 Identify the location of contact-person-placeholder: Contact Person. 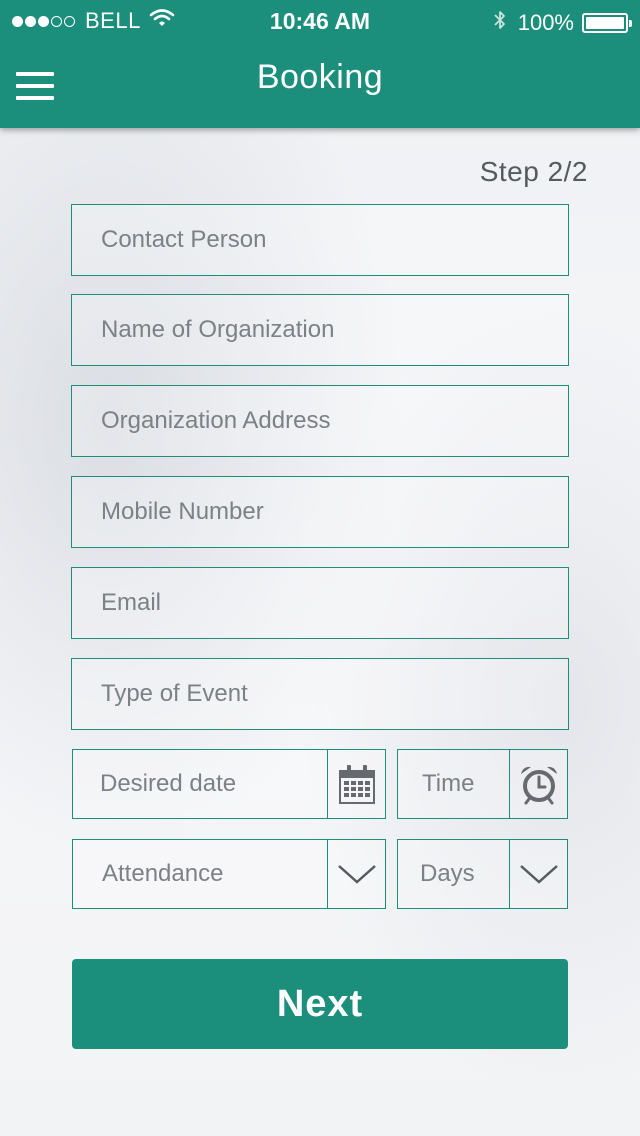
(184, 239).